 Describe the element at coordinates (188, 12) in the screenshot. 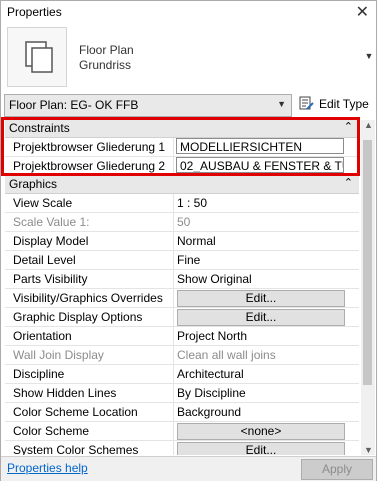

I see `title-bar: Properties ✕` at that location.